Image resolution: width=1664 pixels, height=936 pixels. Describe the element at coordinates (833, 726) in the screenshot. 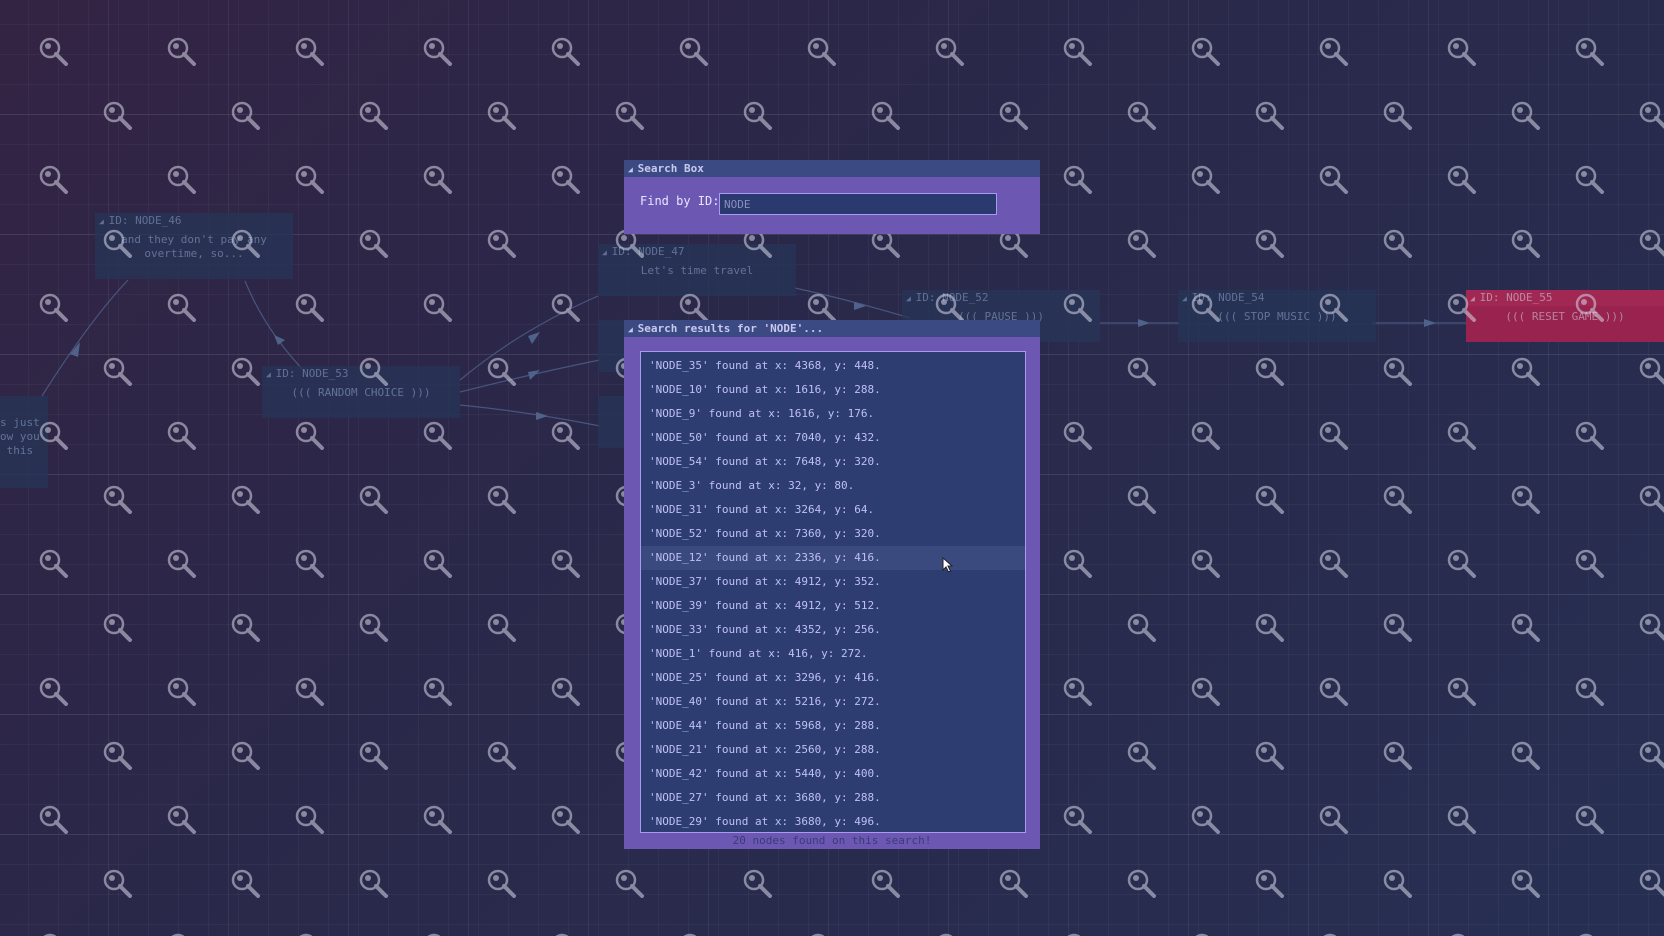

I see `result-item: 'NODE_44' found at x: 5968, y: 288.` at that location.